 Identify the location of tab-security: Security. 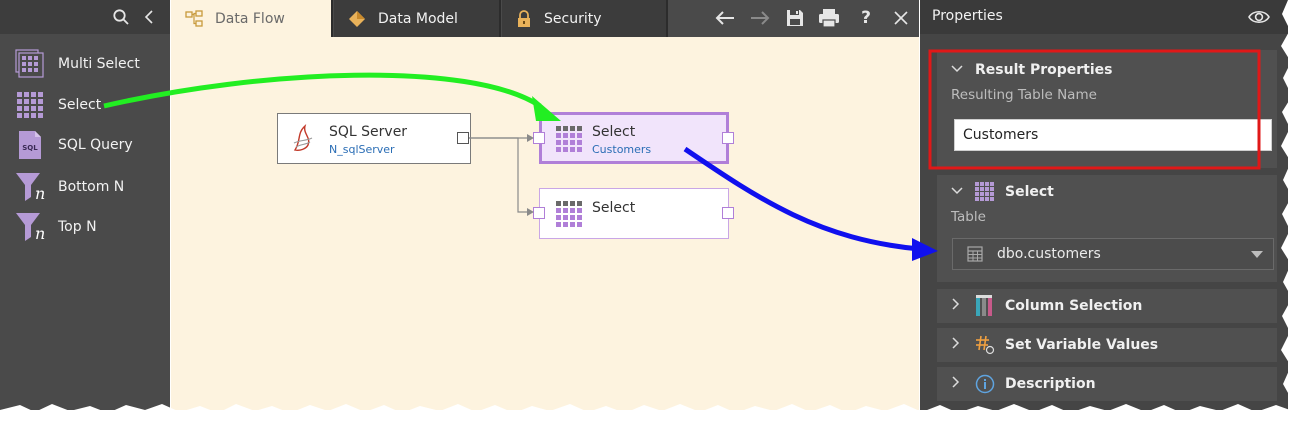
(585, 18).